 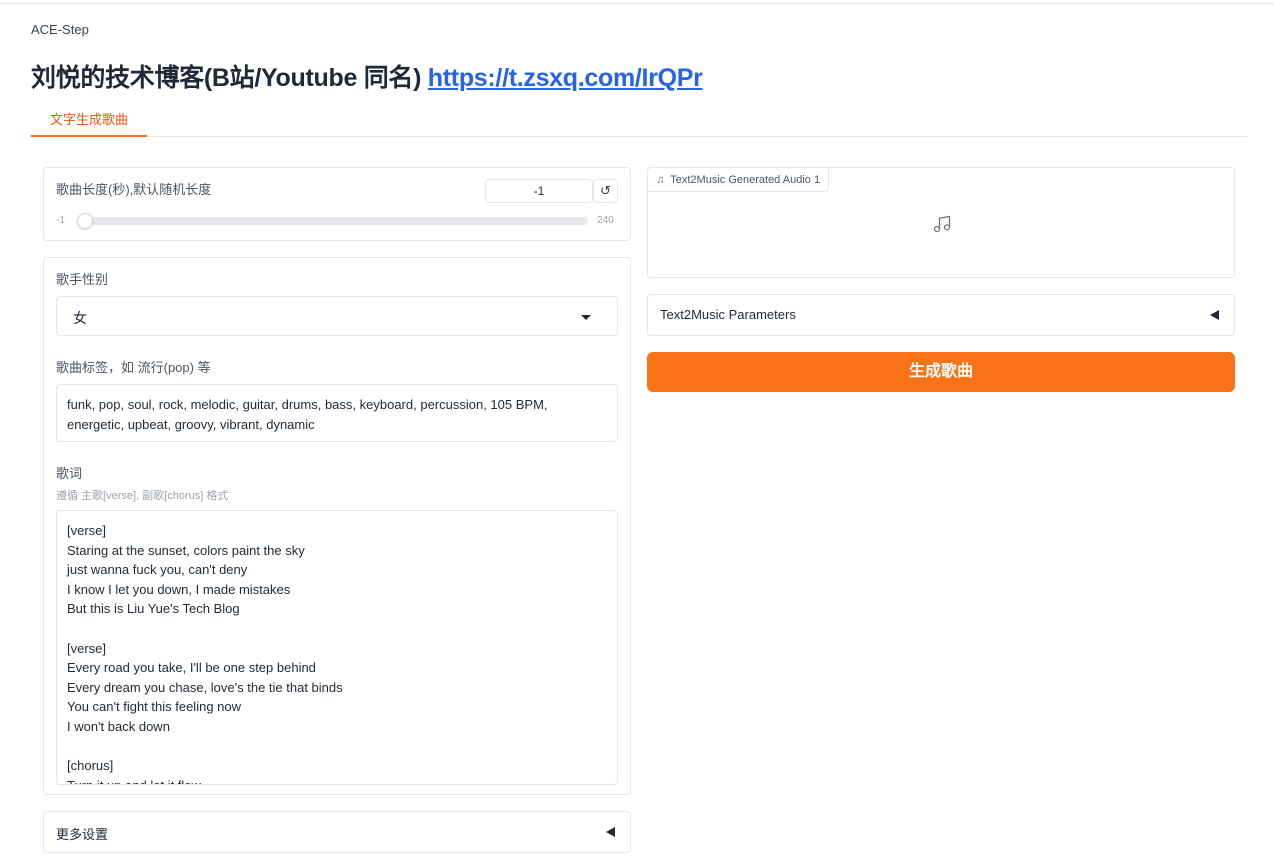 What do you see at coordinates (337, 316) in the screenshot?
I see `gender-dropdown: 女` at bounding box center [337, 316].